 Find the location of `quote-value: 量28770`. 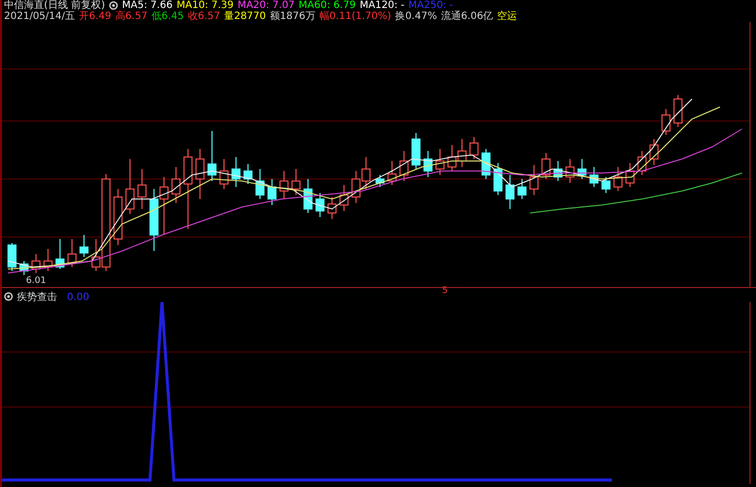

quote-value: 量28770 is located at coordinates (245, 16).